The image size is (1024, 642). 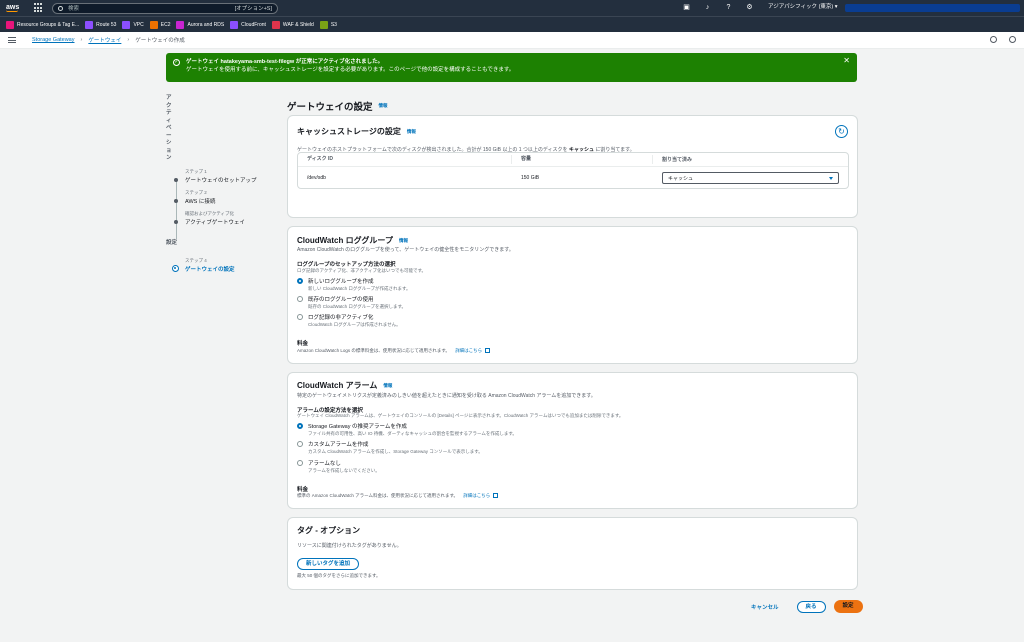 What do you see at coordinates (324, 464) in the screenshot?
I see `radio-label: アラームなし` at bounding box center [324, 464].